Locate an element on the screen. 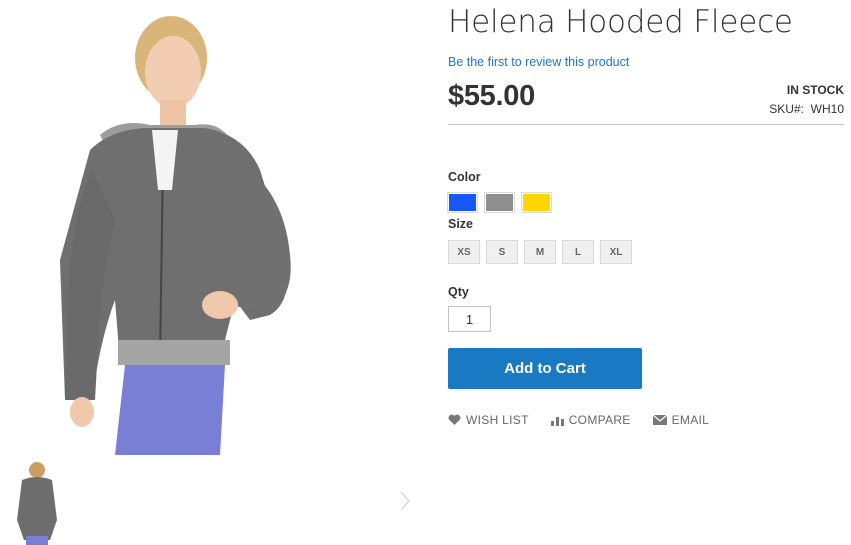 The width and height of the screenshot is (851, 545). heart-icon is located at coordinates (454, 419).